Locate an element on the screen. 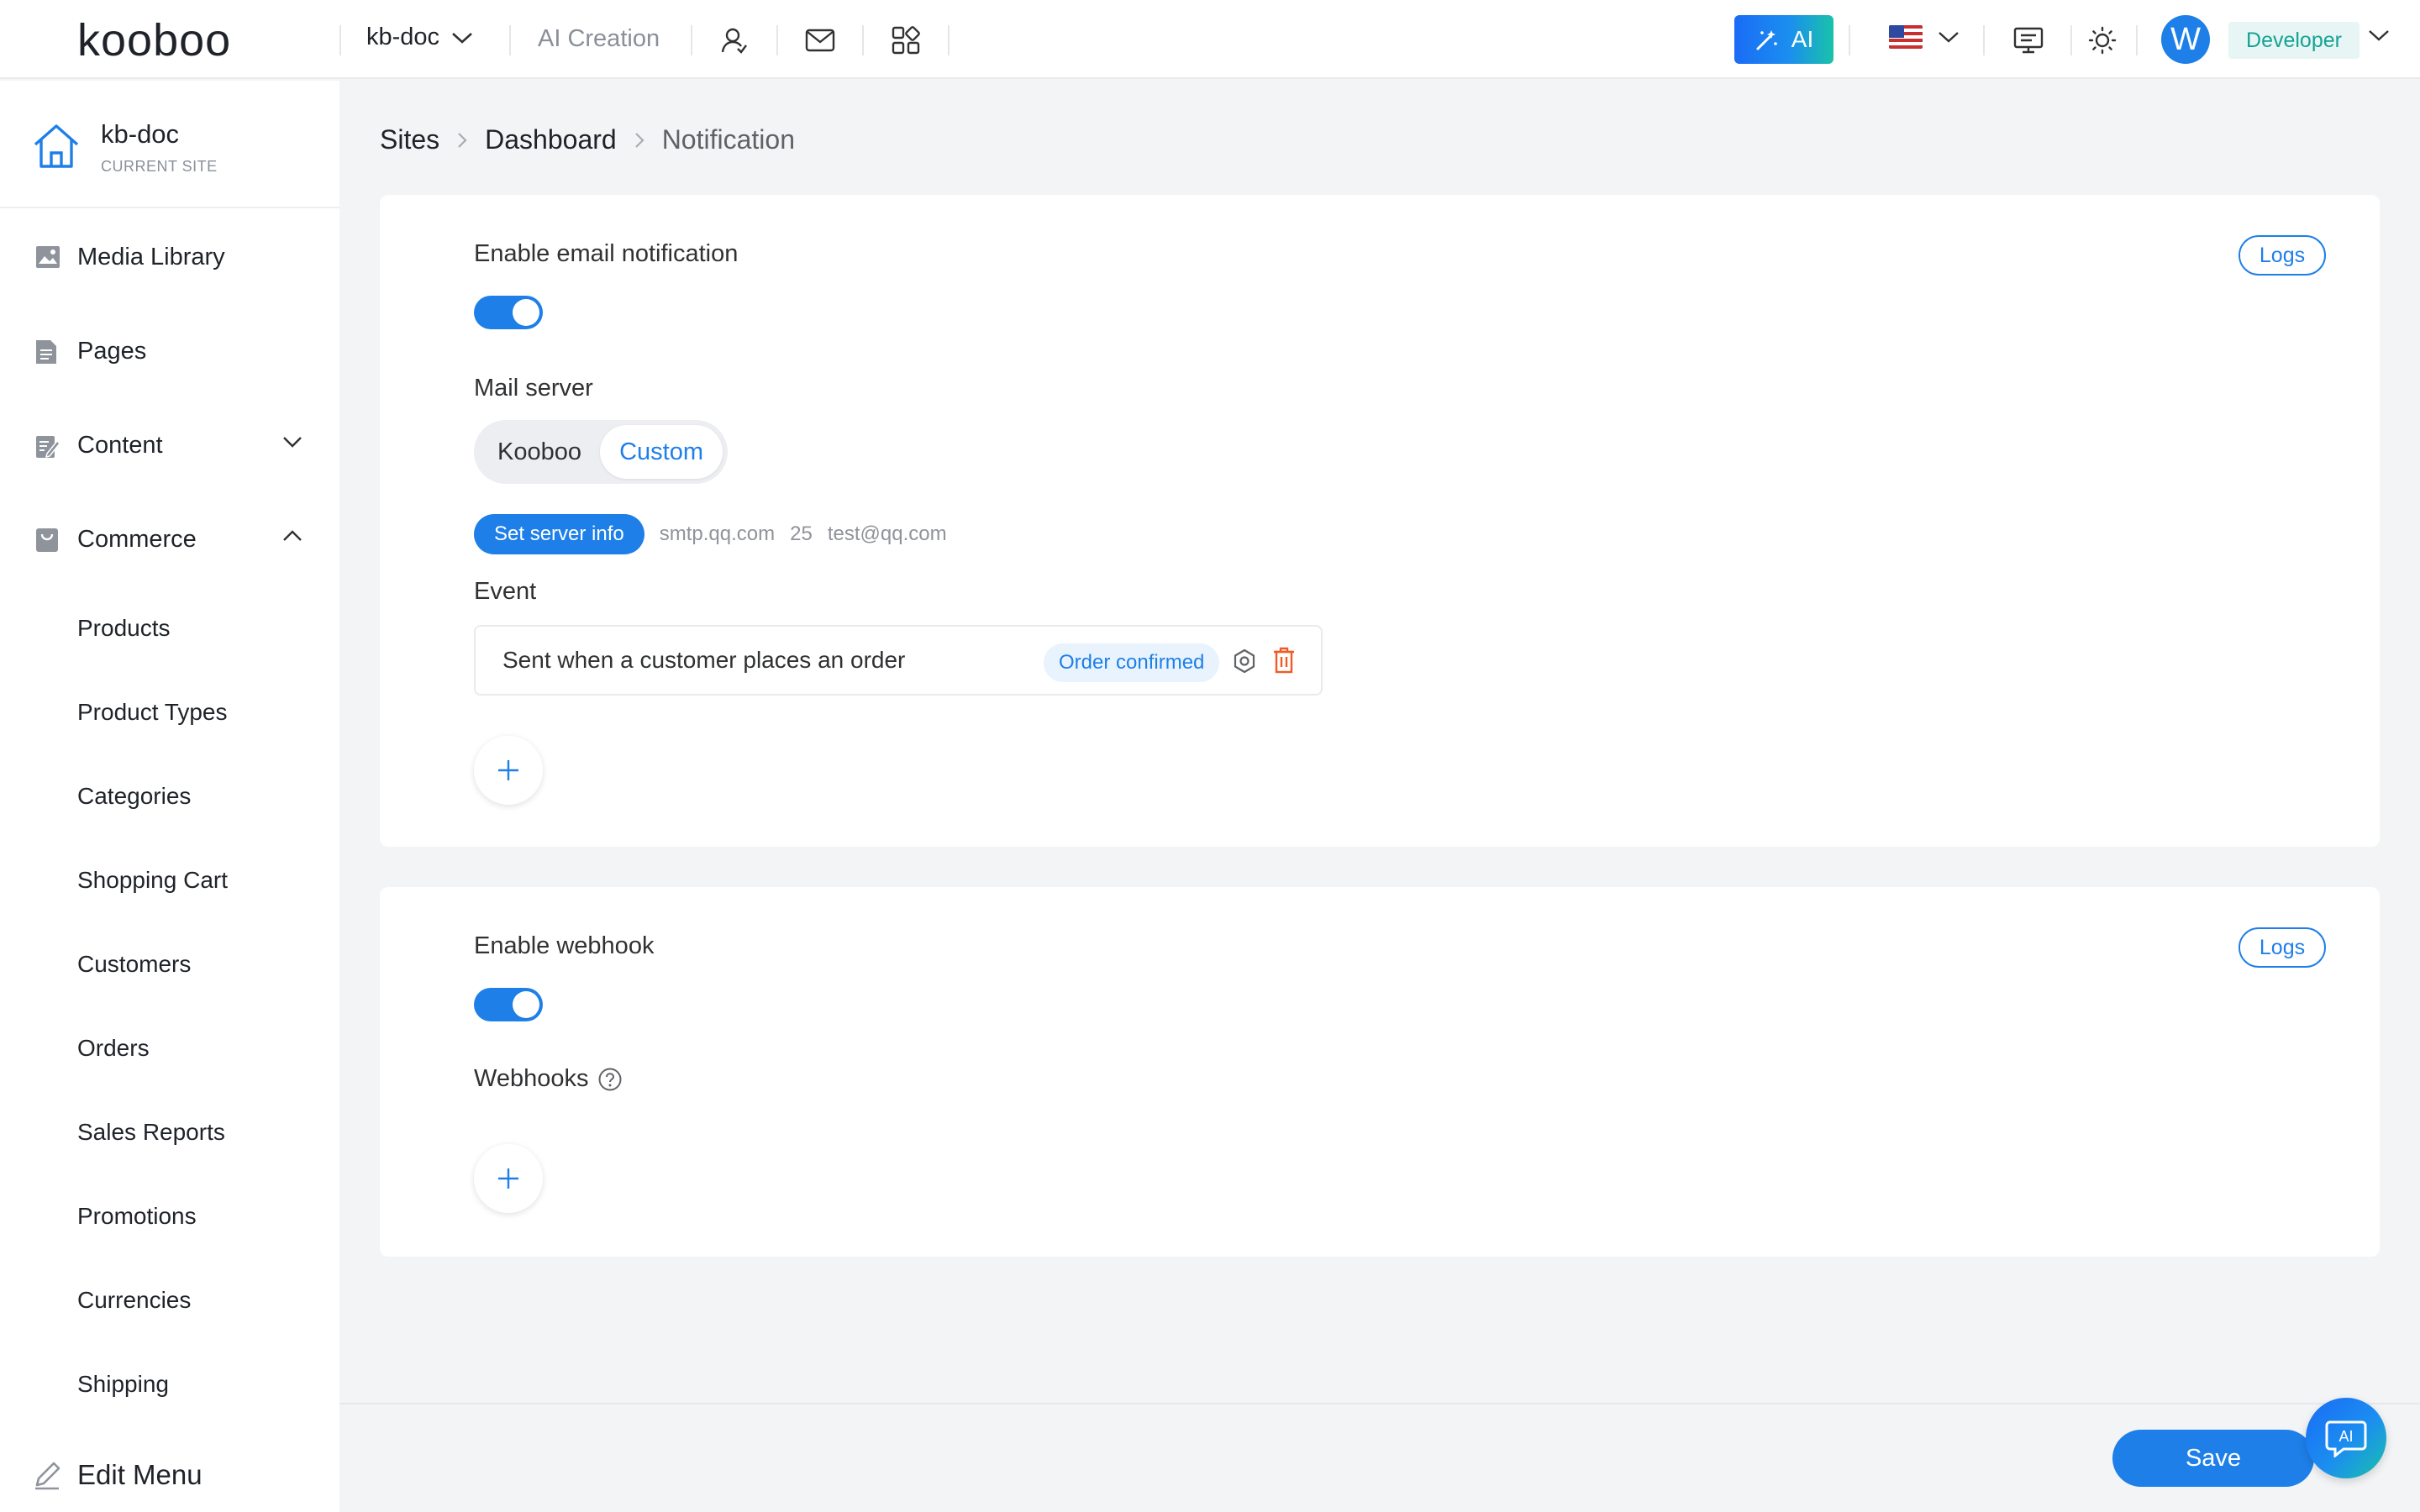 The height and width of the screenshot is (1512, 2420). webhook-logs-button: Logs is located at coordinates (2282, 947).